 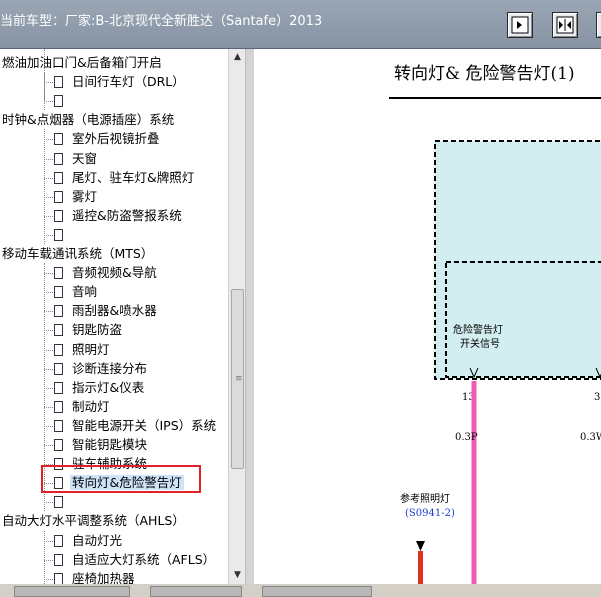 I want to click on tree-item-label: 时钟&点烟器（电源插座）系统, so click(x=88, y=120).